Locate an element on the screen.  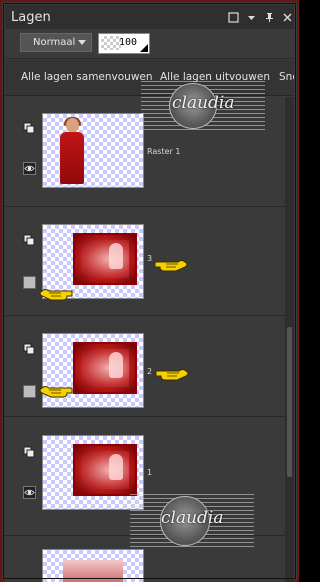
red-dress is located at coordinates (72, 158).